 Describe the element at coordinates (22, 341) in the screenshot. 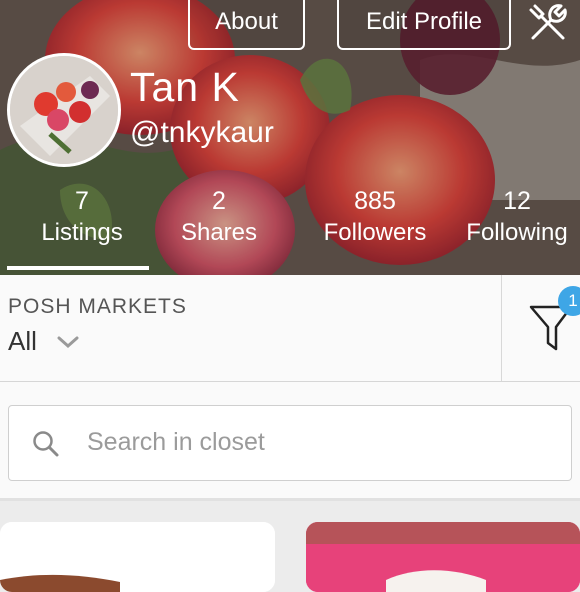

I see `posh-markets-value: All` at that location.